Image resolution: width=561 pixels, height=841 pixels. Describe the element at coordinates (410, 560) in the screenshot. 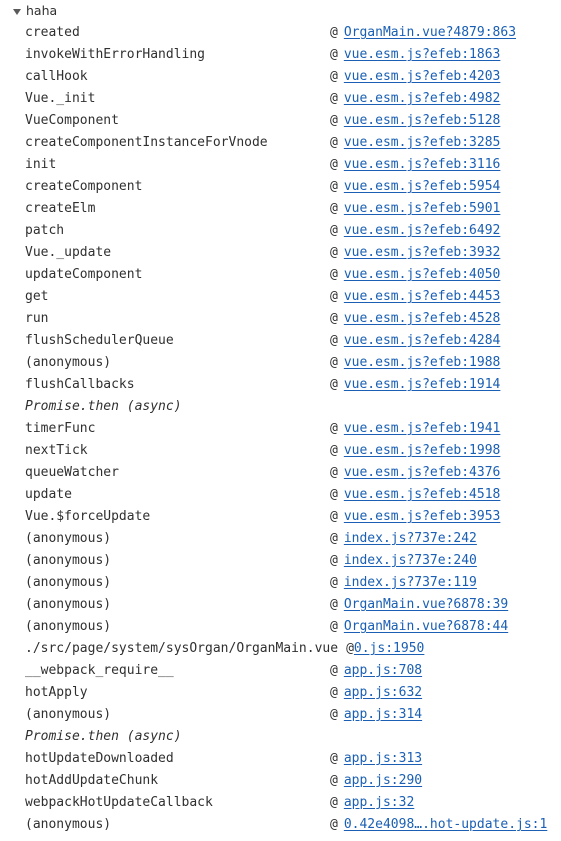

I see `source-location-link: index.js?737e:240` at that location.